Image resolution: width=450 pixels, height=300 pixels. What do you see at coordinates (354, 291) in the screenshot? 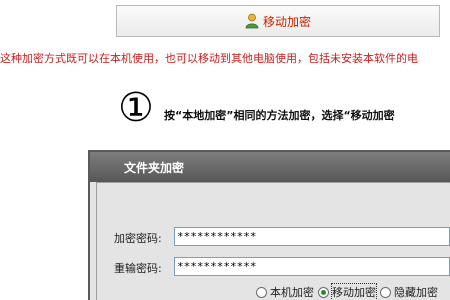
I see `radio-label: 移动加密` at bounding box center [354, 291].